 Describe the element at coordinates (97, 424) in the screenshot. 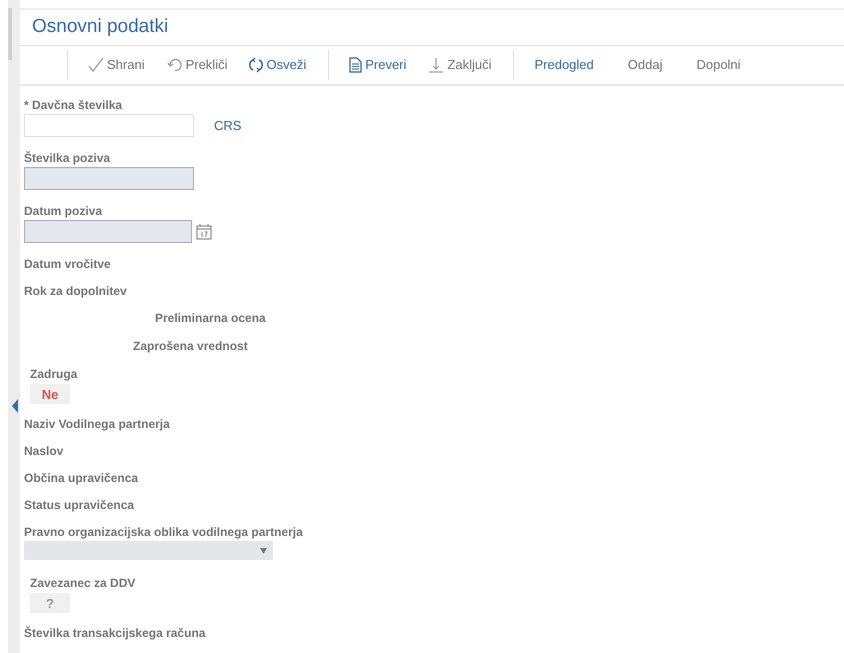

I see `field-label: Naziv Vodilnega partnerja` at that location.